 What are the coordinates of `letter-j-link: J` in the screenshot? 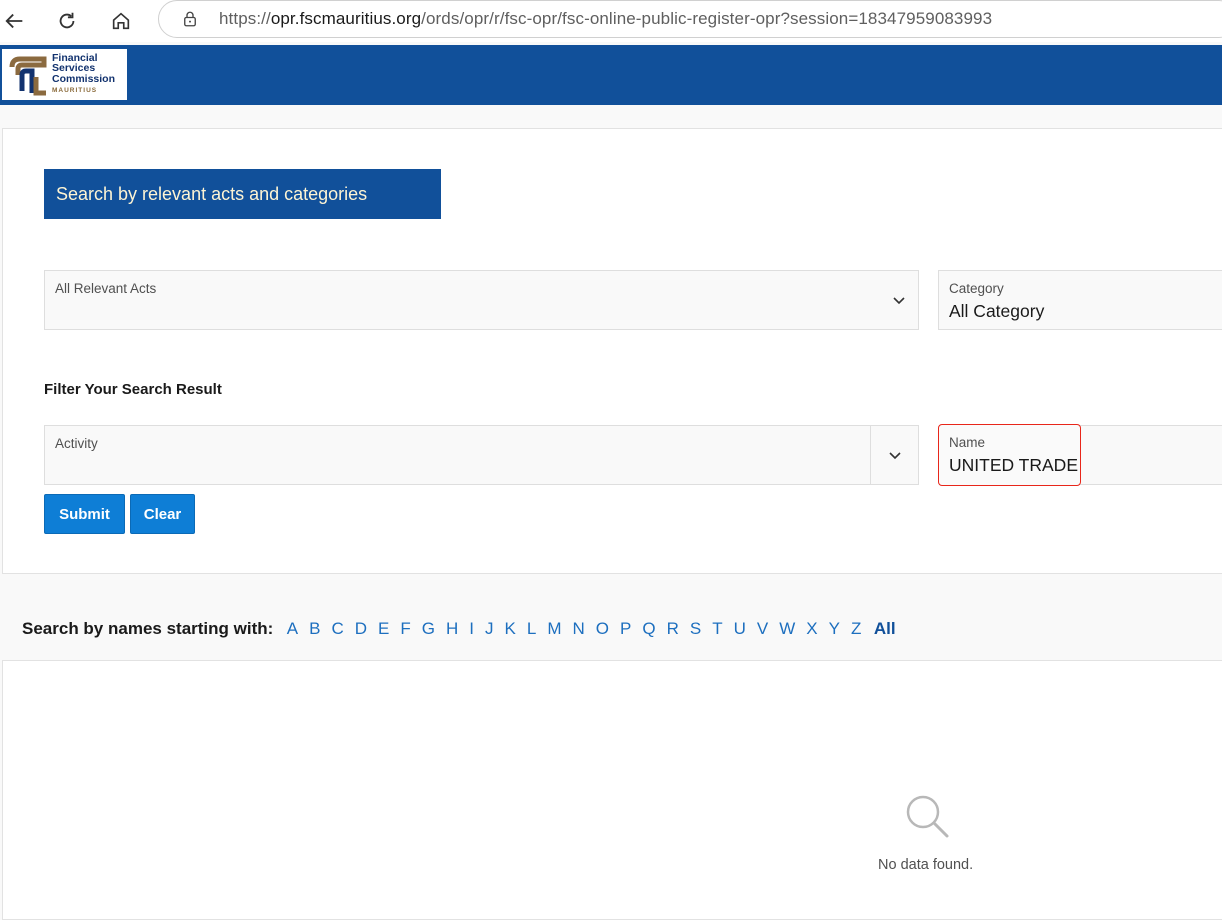 It's located at (489, 629).